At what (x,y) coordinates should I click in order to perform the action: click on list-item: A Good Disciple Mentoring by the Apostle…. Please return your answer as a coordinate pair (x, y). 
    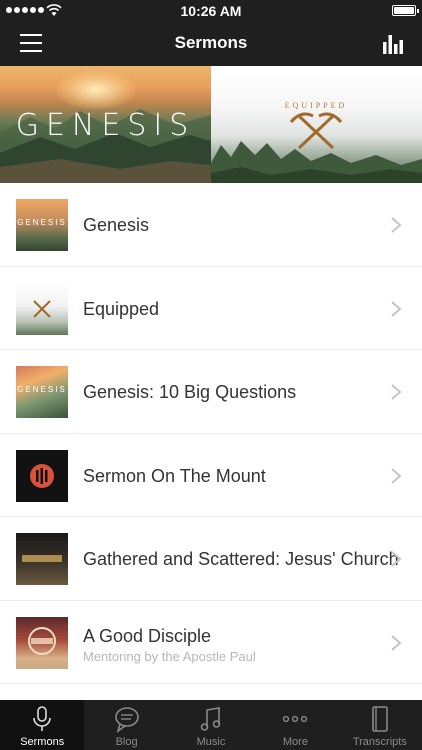
    Looking at the image, I should click on (211, 642).